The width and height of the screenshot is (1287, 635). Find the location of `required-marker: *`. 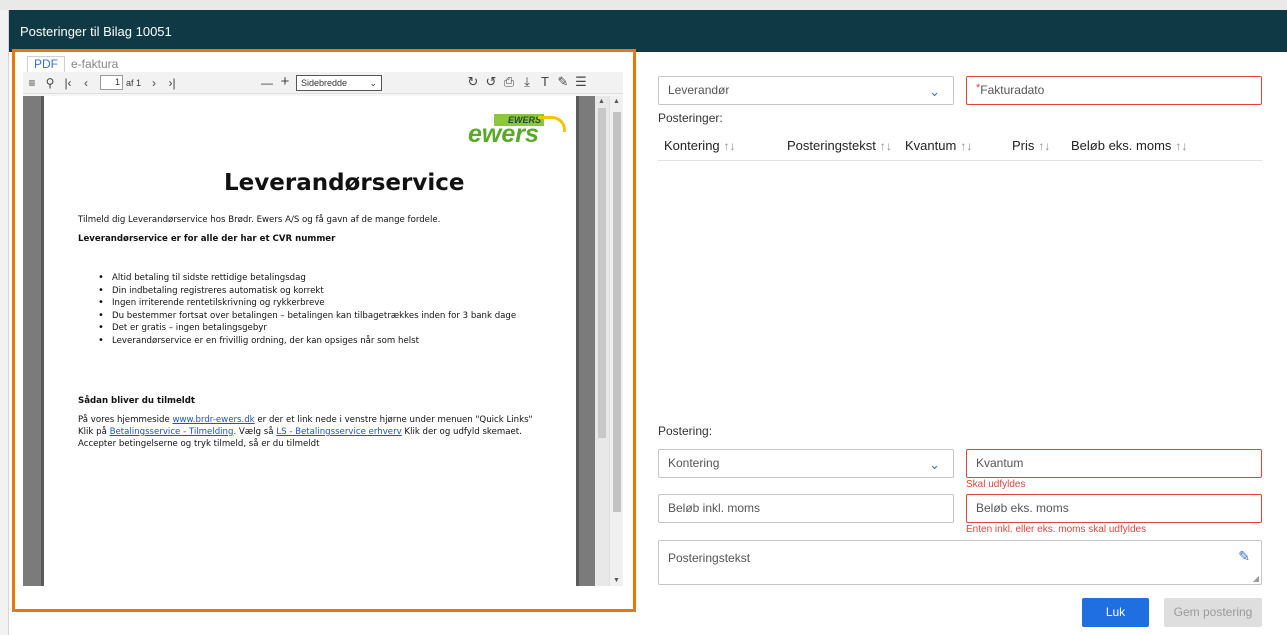

required-marker: * is located at coordinates (978, 88).